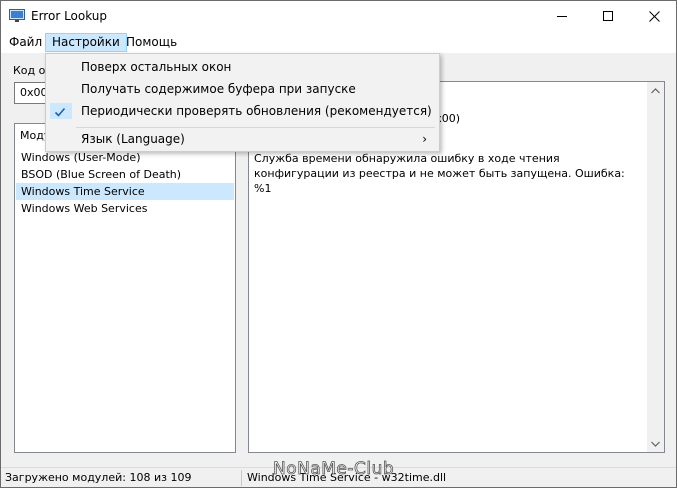 This screenshot has width=677, height=488. Describe the element at coordinates (655, 443) in the screenshot. I see `scroll-down-arrow-icon` at that location.